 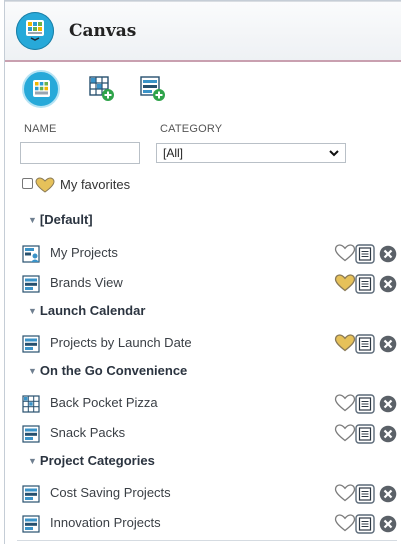 I want to click on group-header-project-categories: ▼ Project Categories, so click(x=91, y=460).